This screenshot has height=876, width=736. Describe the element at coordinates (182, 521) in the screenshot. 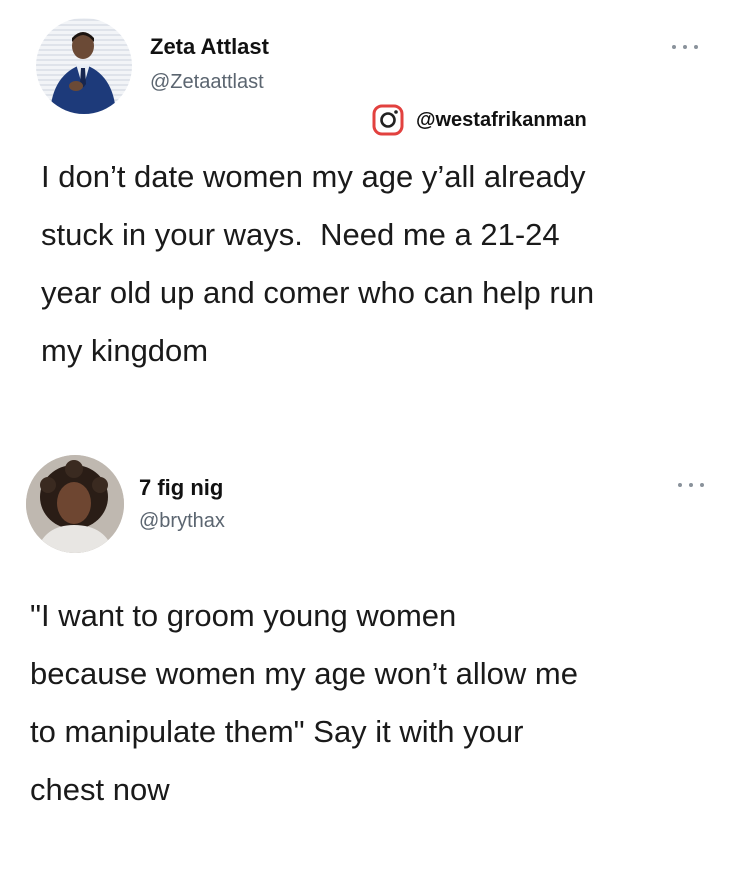

I see `username-handle: @brythax` at that location.